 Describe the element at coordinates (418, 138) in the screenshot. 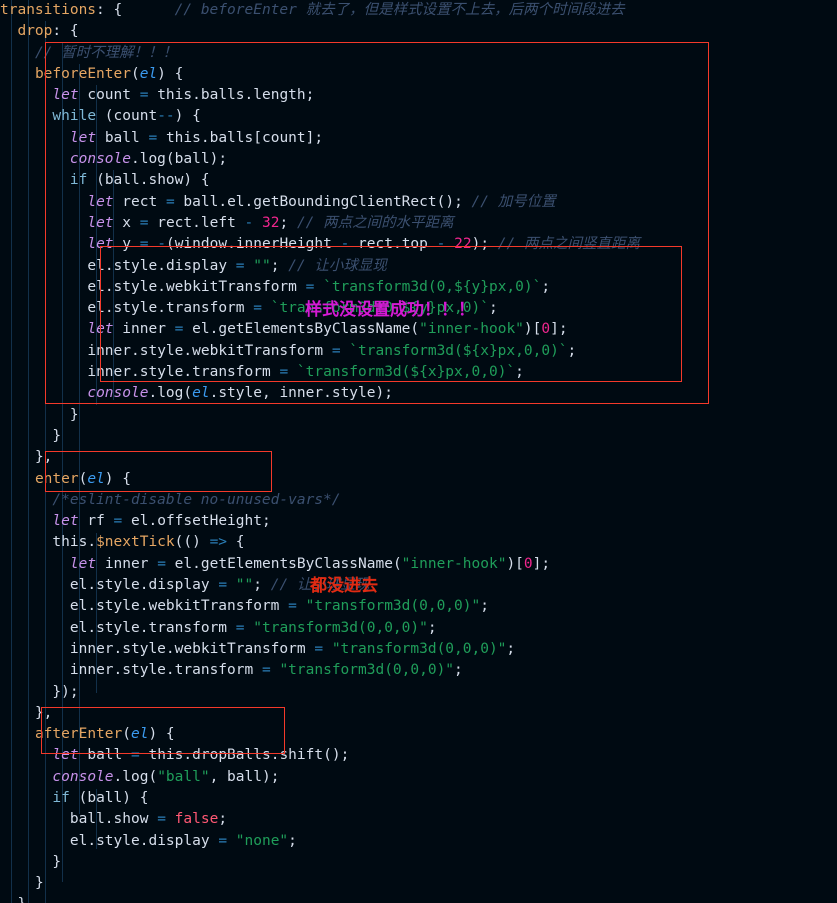

I see `code-line: let ball = this.balls[count];` at that location.